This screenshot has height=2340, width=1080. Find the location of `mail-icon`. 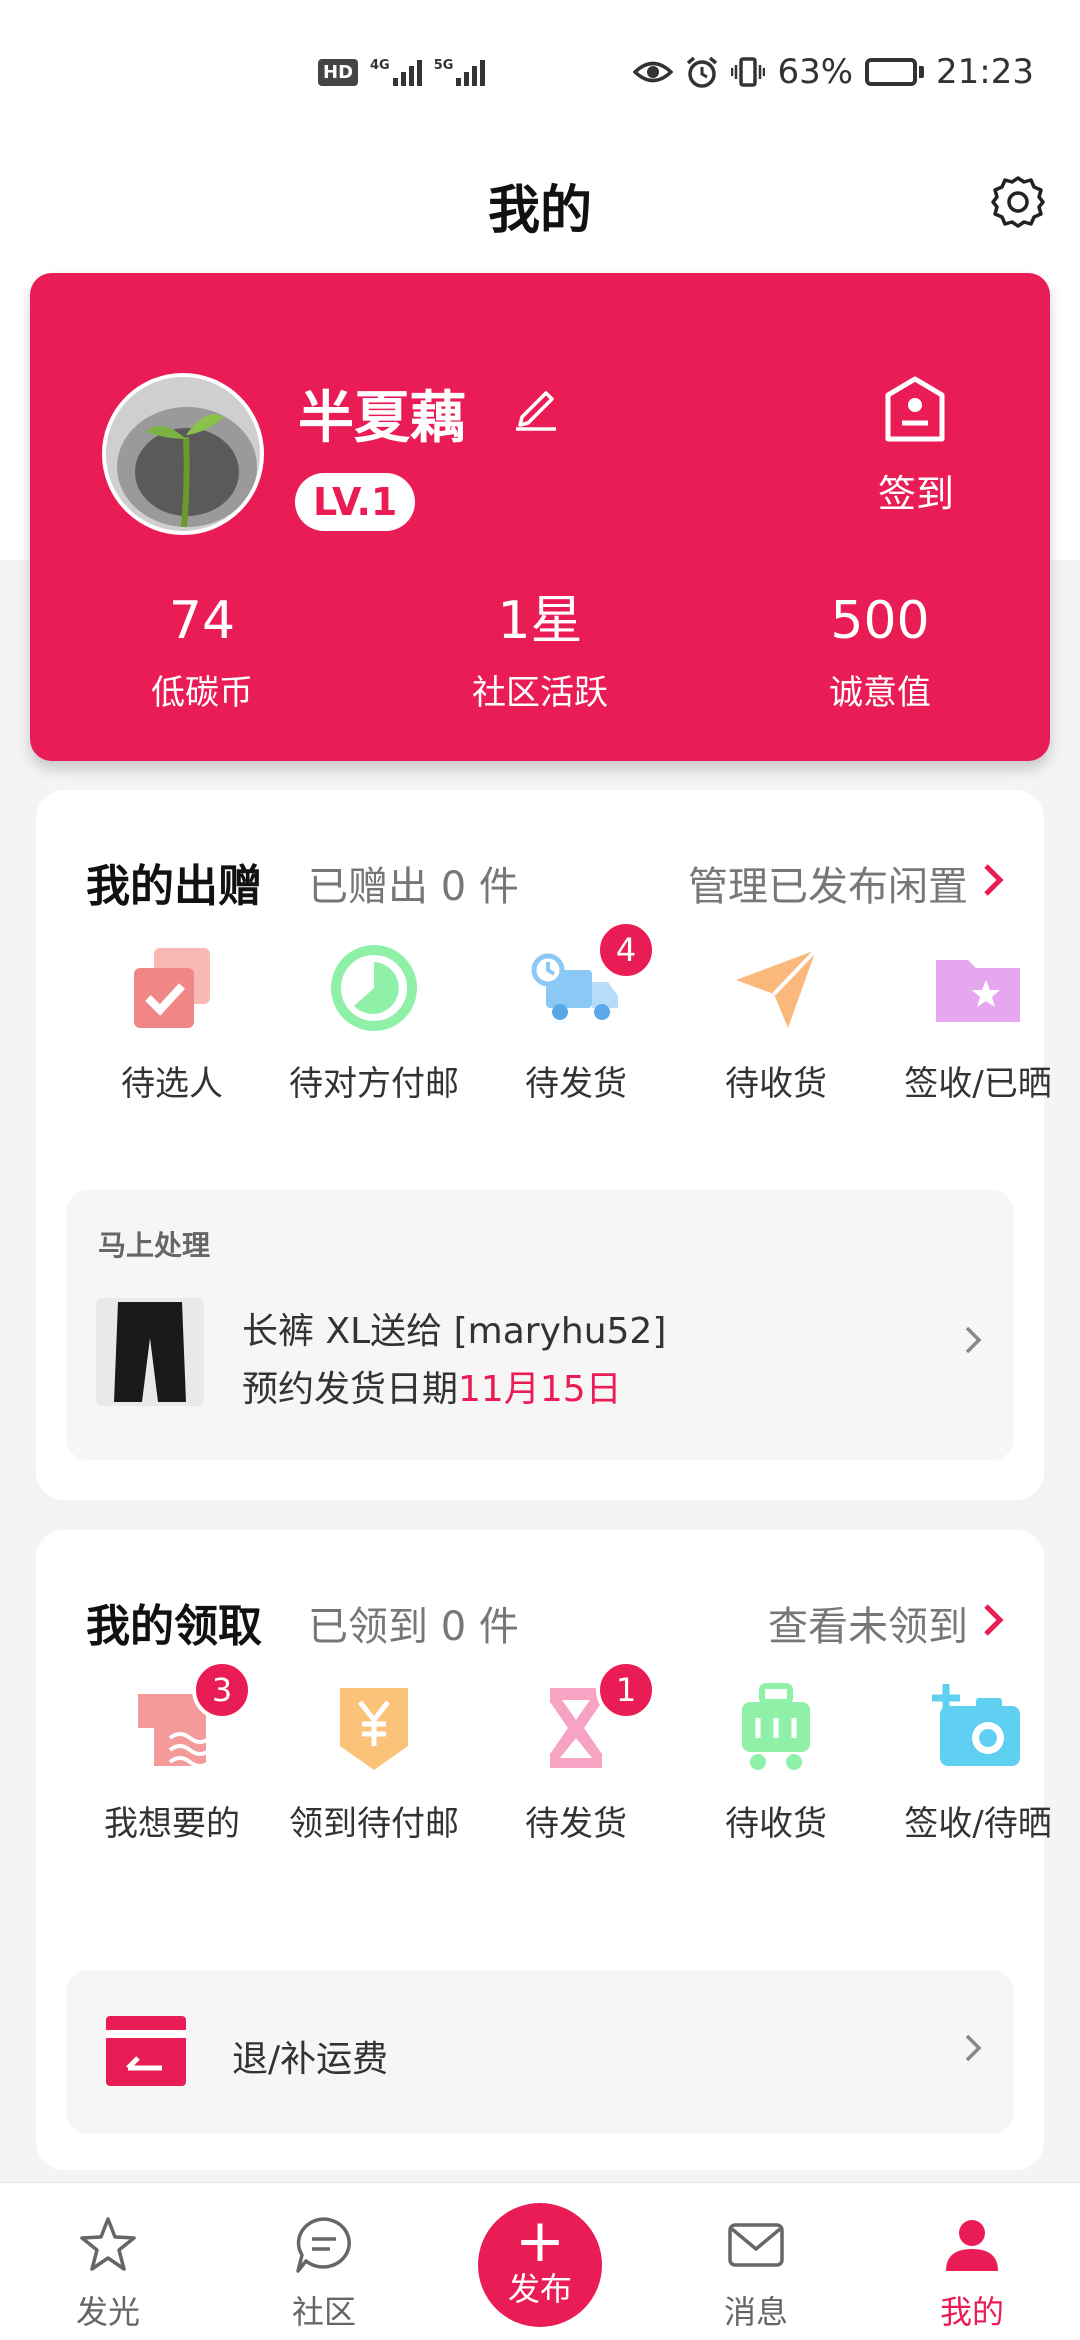

mail-icon is located at coordinates (756, 2245).